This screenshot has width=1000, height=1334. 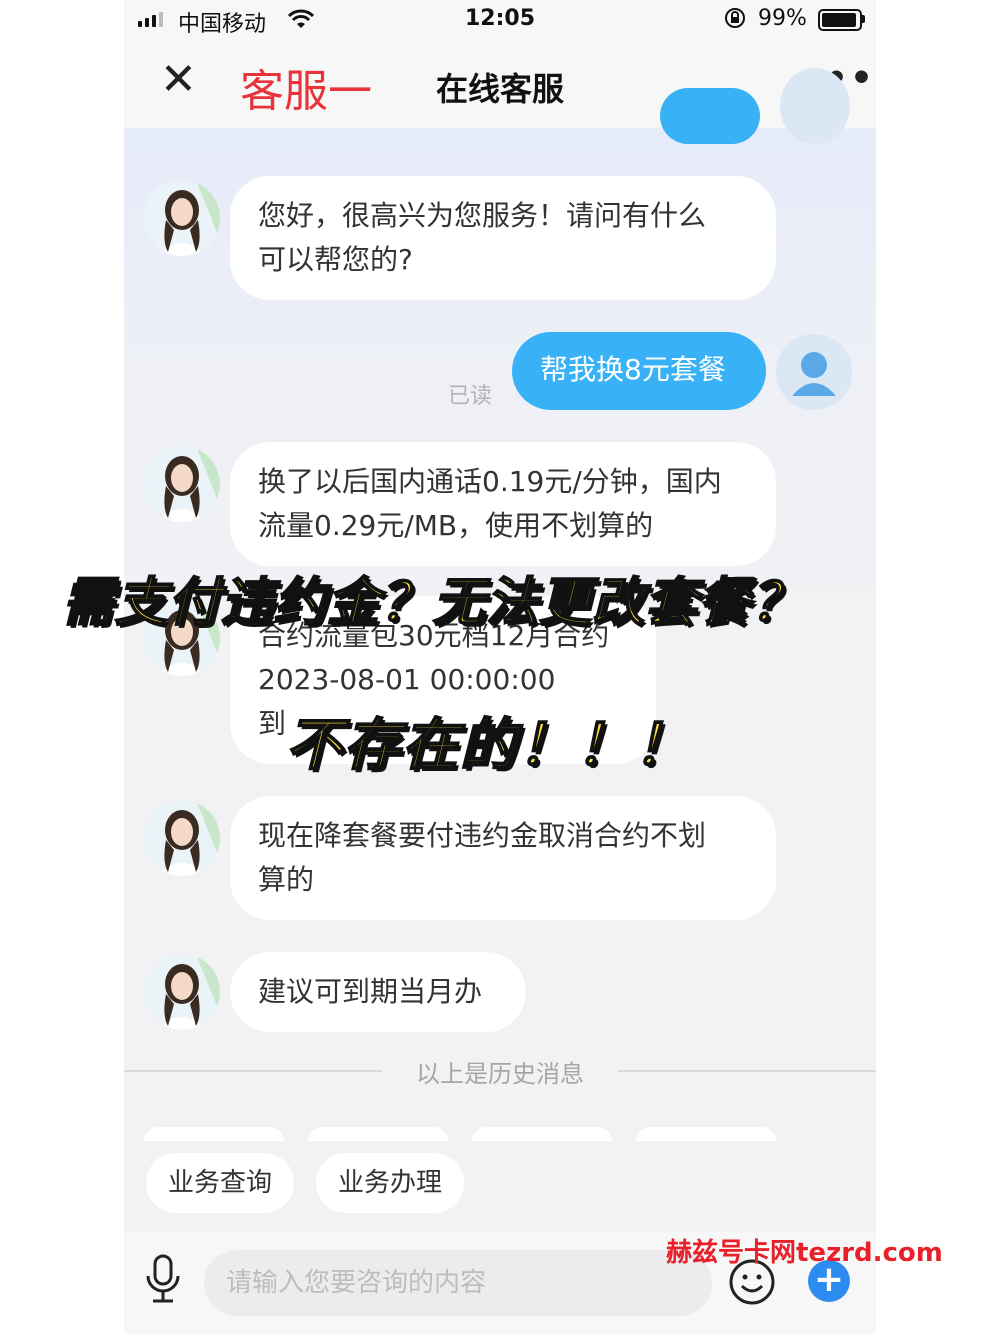 What do you see at coordinates (499, 89) in the screenshot?
I see `page-title: 在线客服` at bounding box center [499, 89].